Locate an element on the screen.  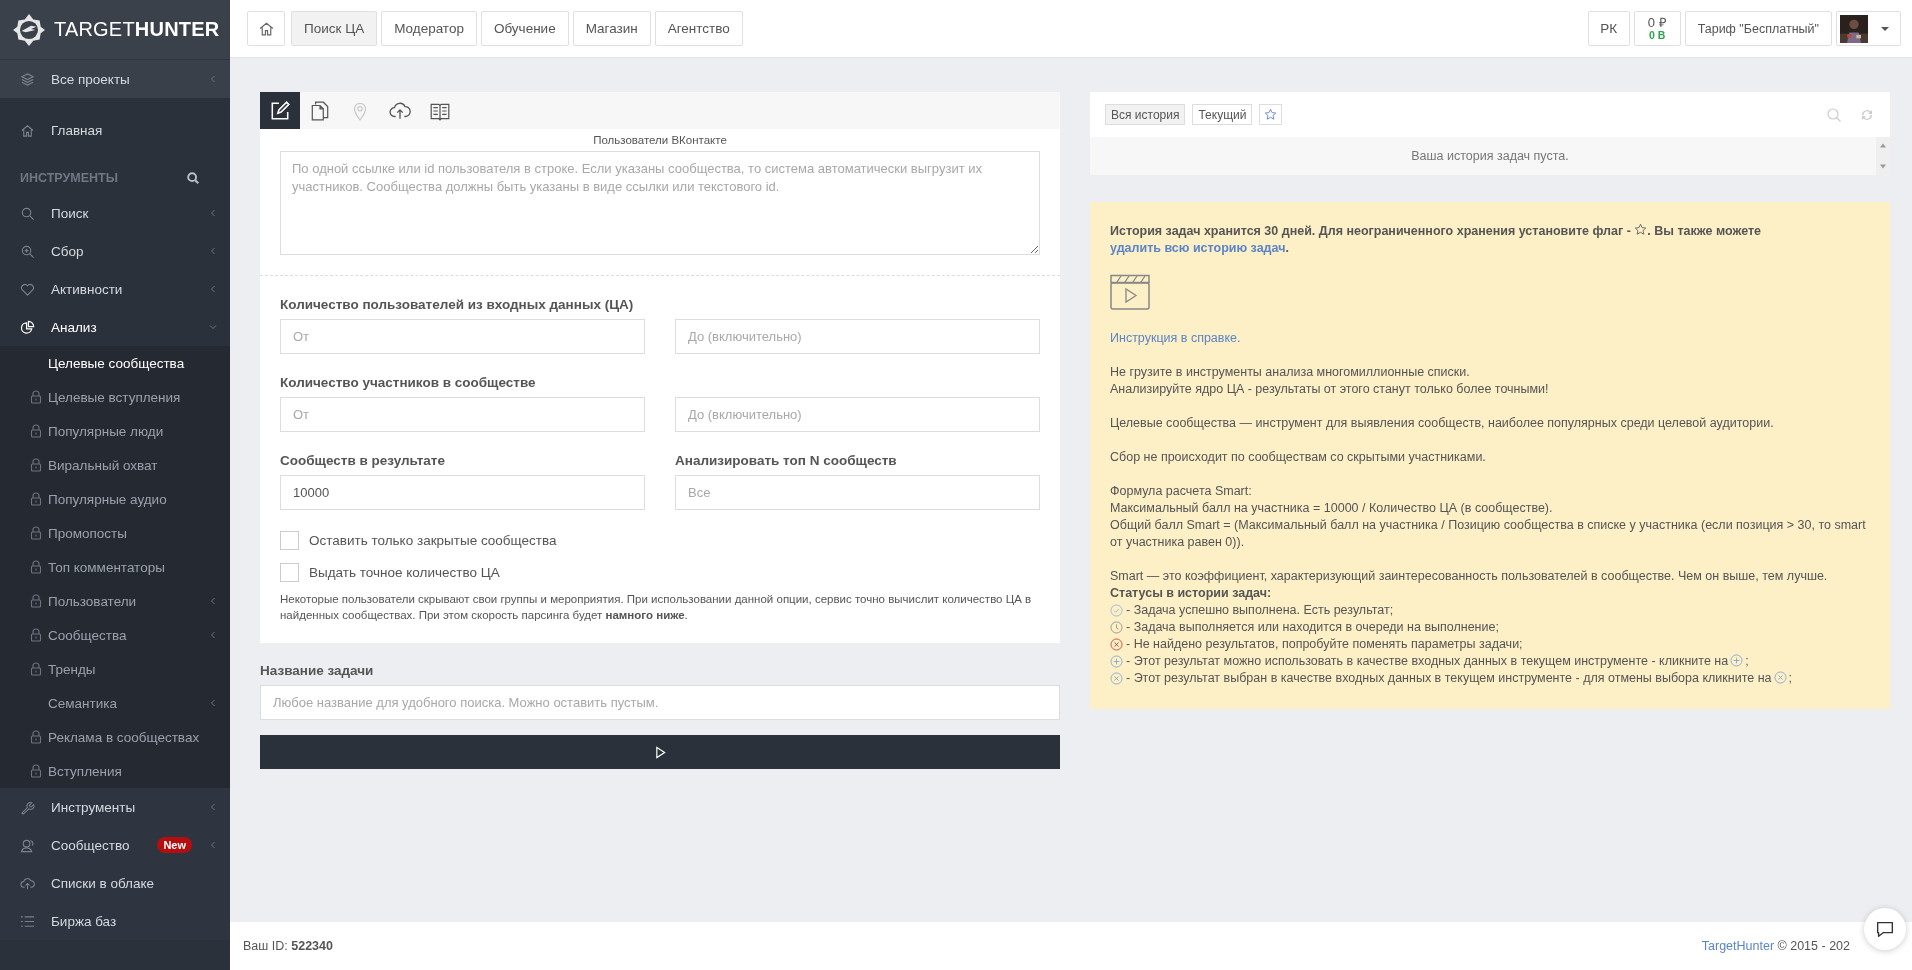
info-text: Формула расчета Smart: is located at coordinates (1181, 491).